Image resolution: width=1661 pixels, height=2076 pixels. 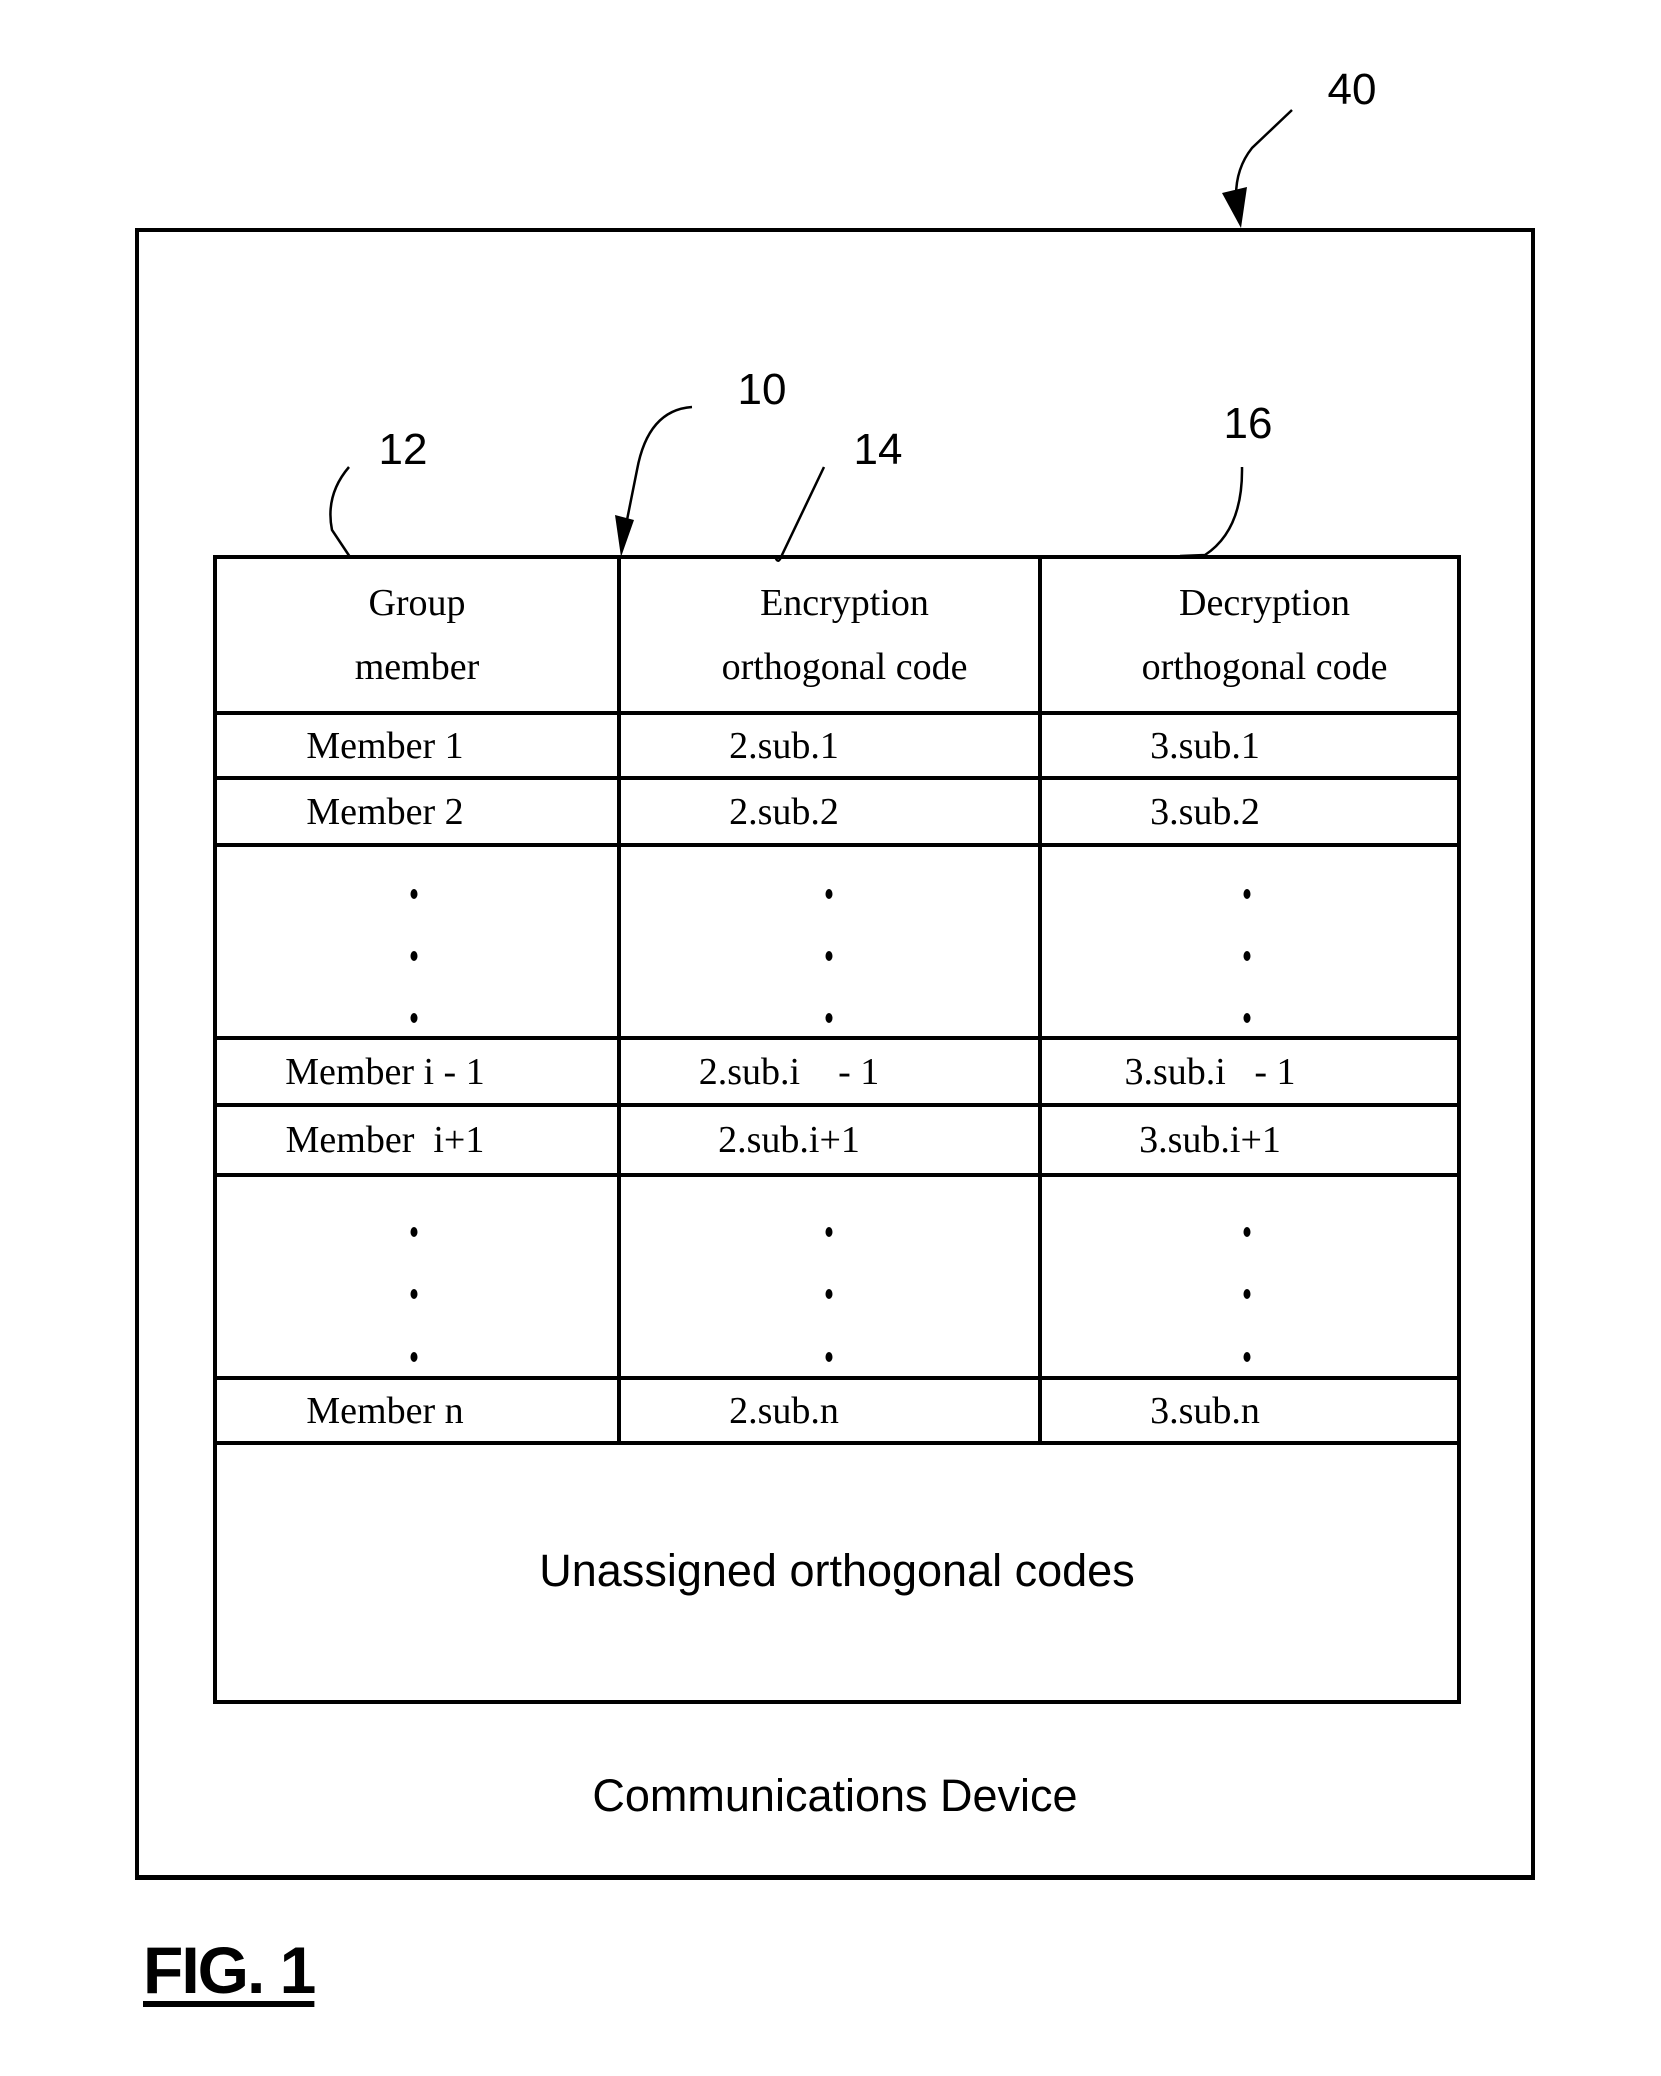 What do you see at coordinates (385, 745) in the screenshot?
I see `table-row-member-cell: Member 1` at bounding box center [385, 745].